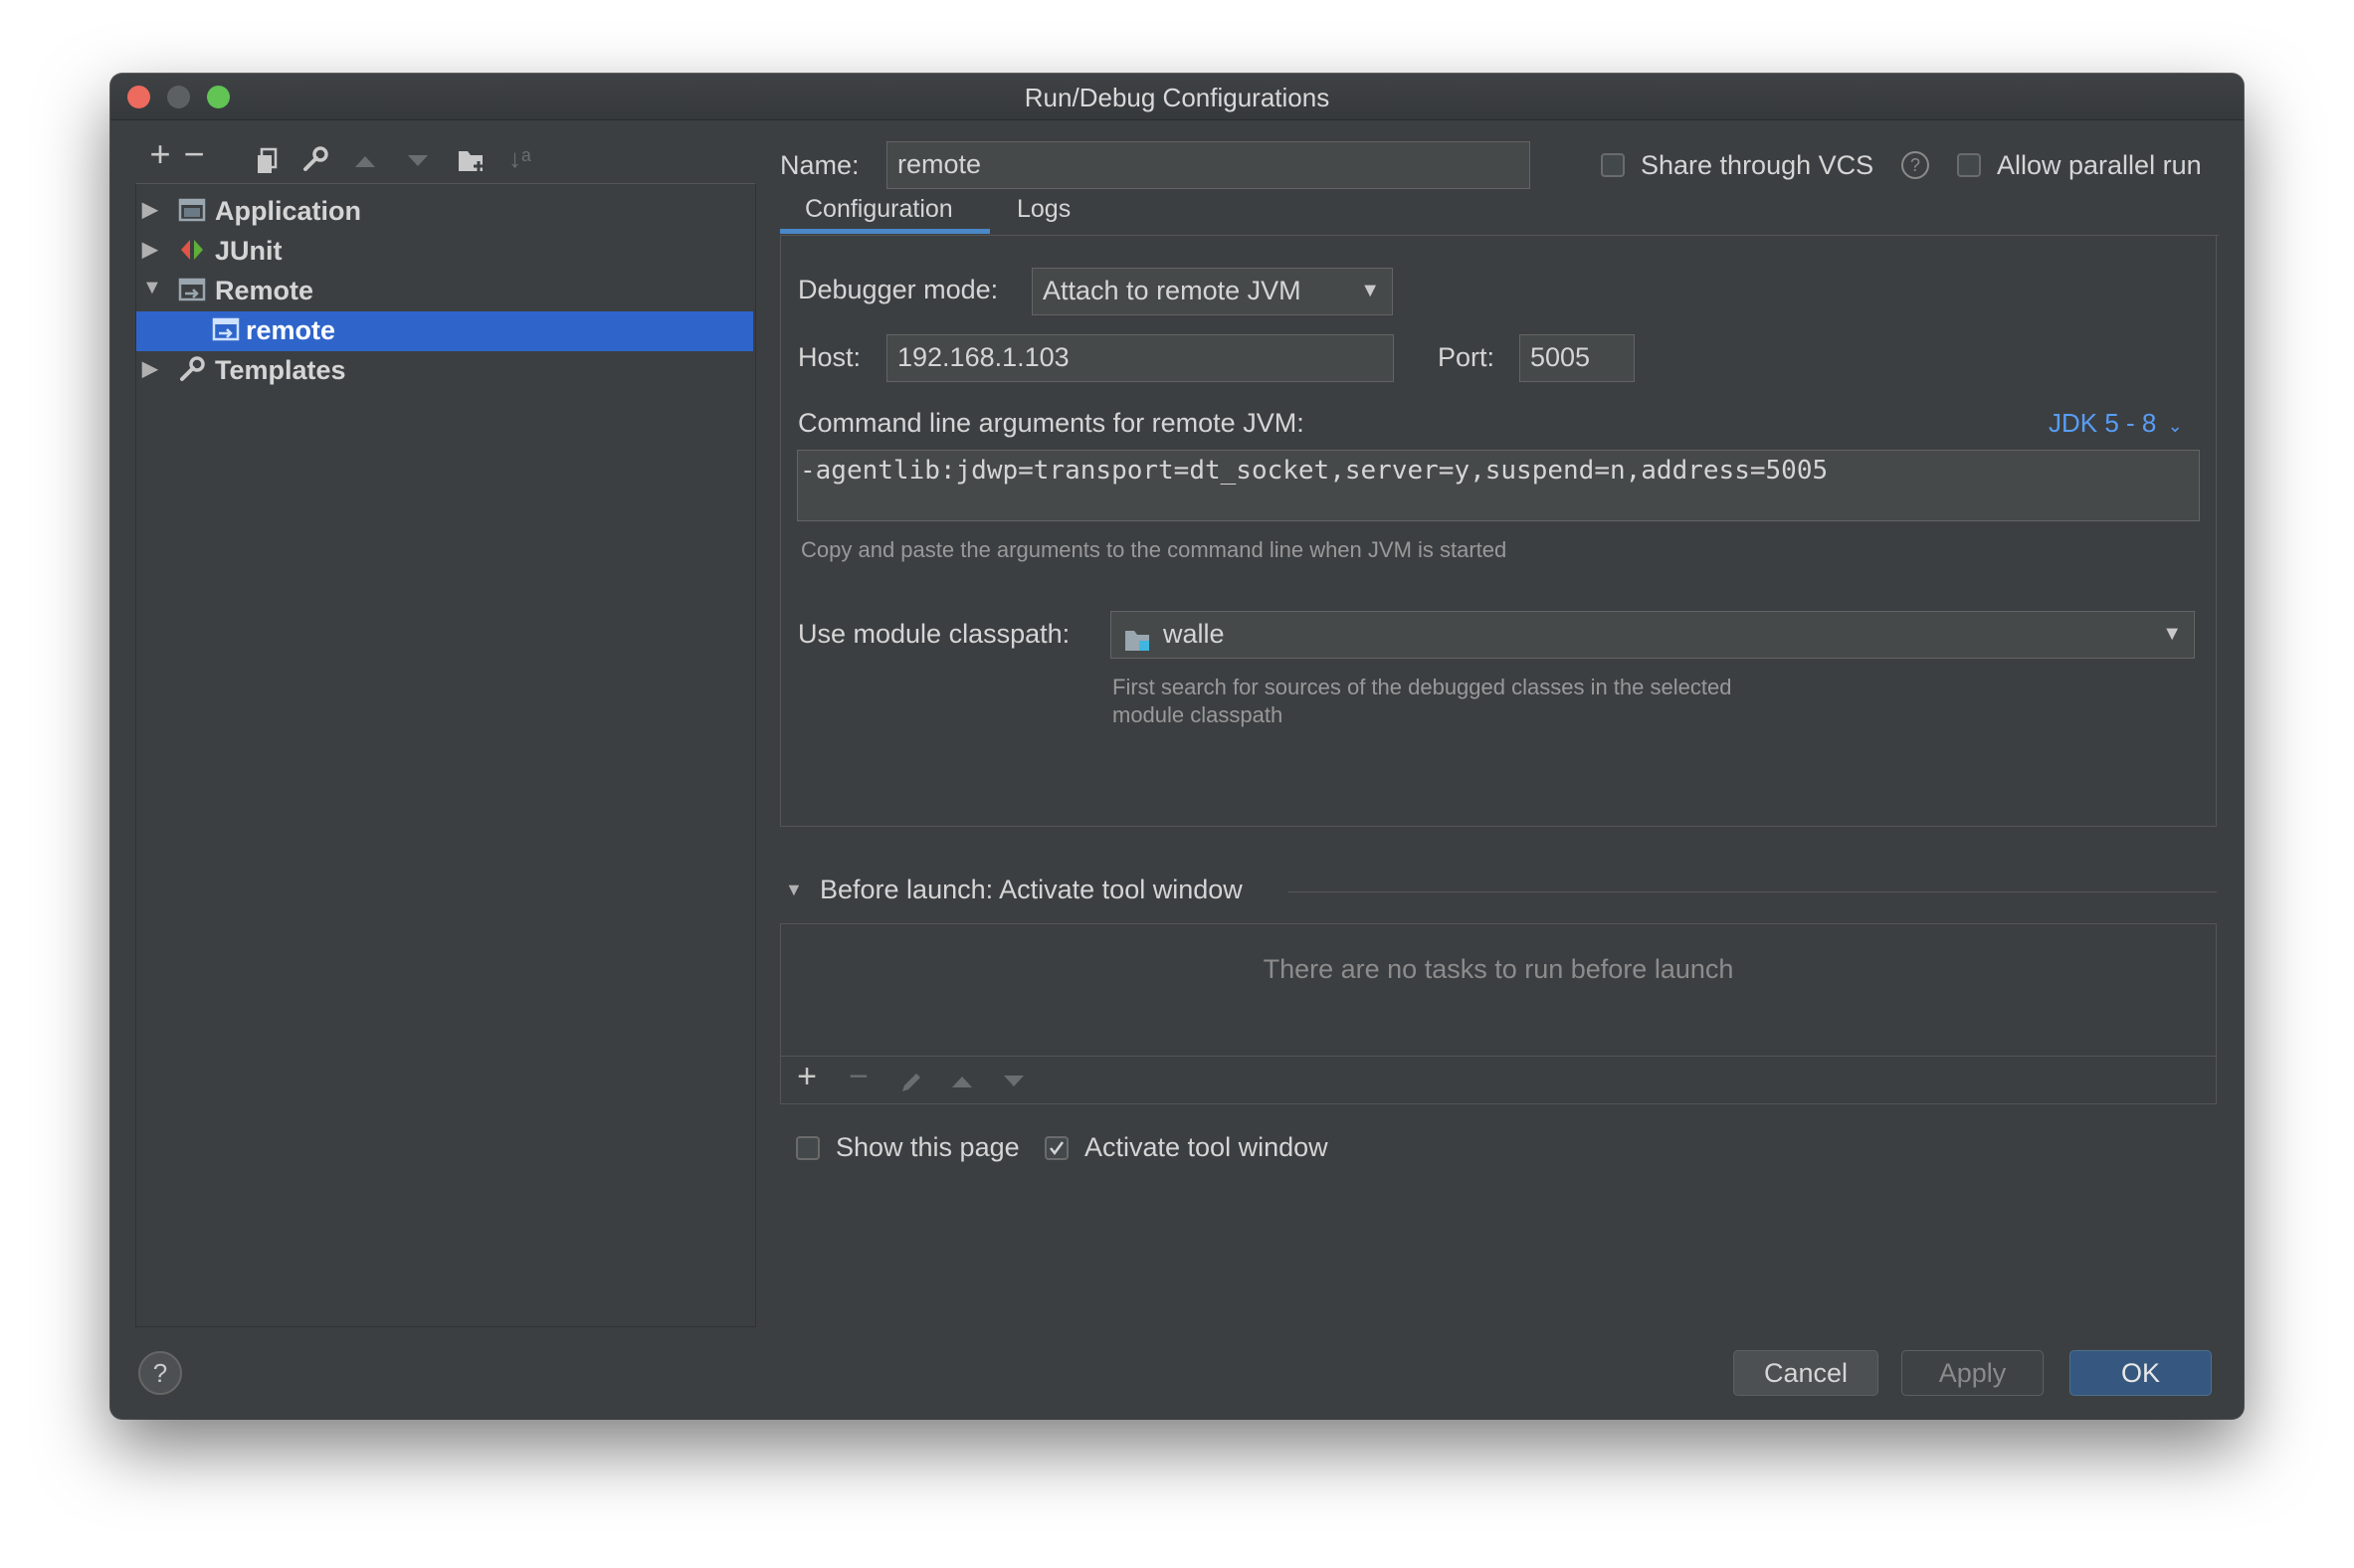  I want to click on help-icon: ?, so click(1915, 165).